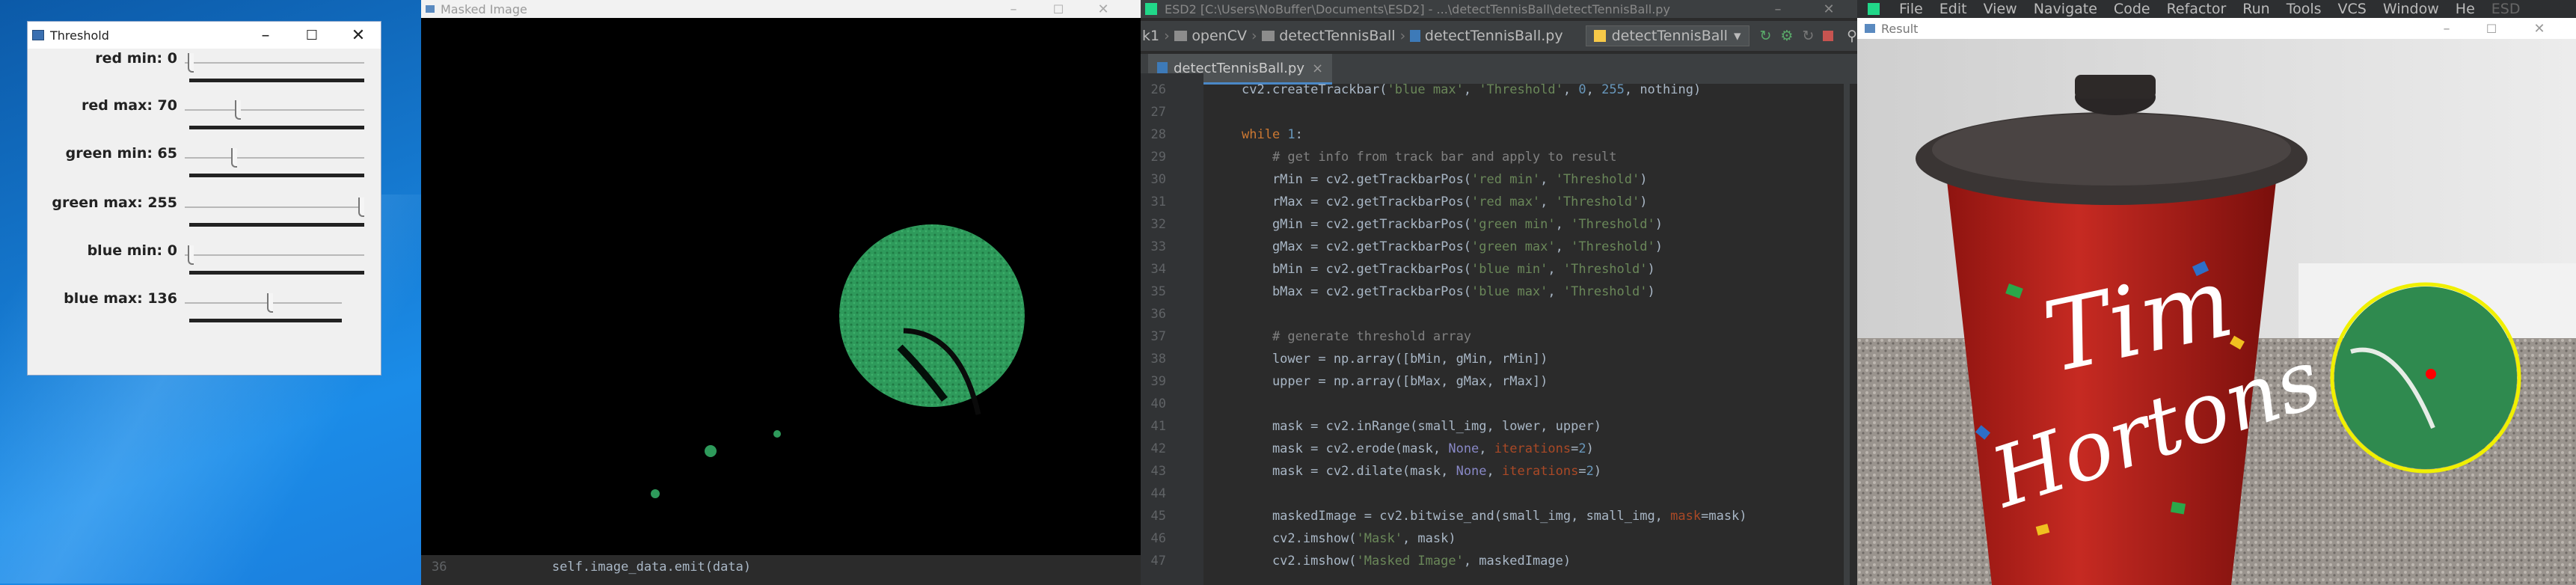 The height and width of the screenshot is (585, 2576). What do you see at coordinates (1158, 89) in the screenshot?
I see `line-number: 26` at bounding box center [1158, 89].